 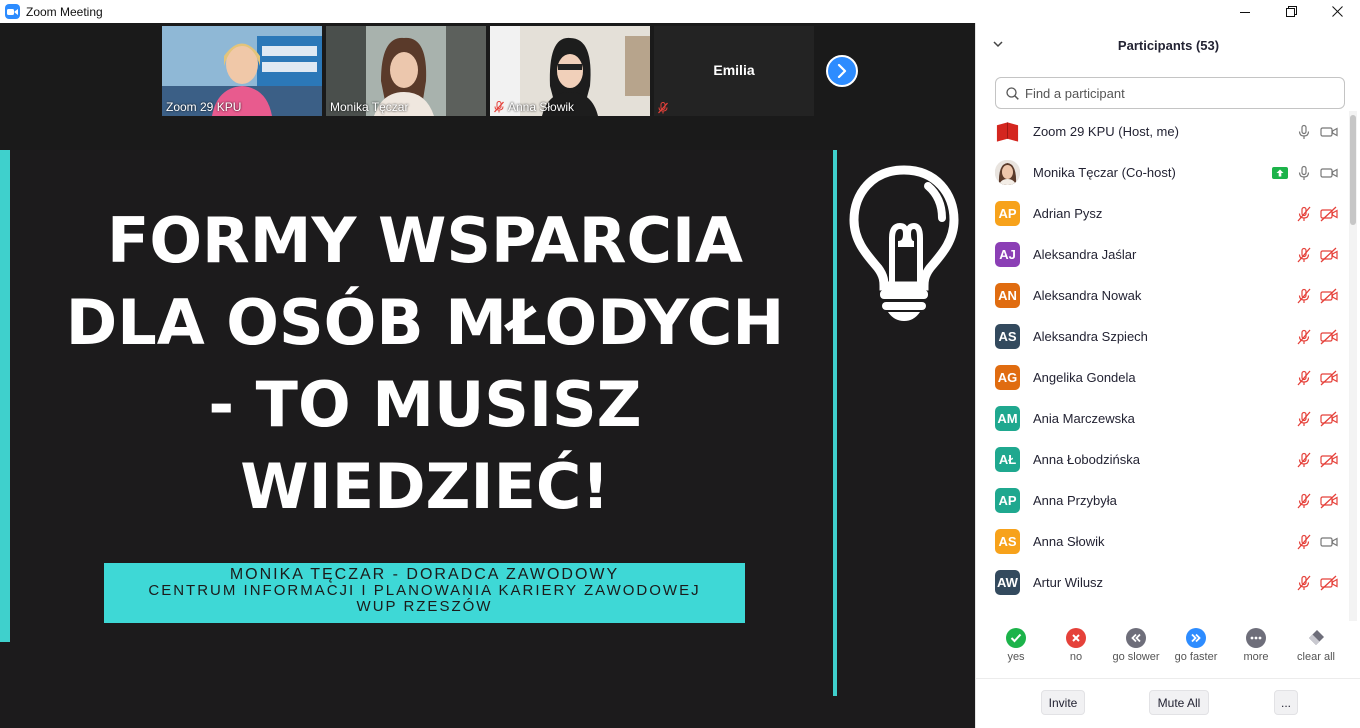 I want to click on thumbnail-name: Monika Tęczar, so click(x=369, y=107).